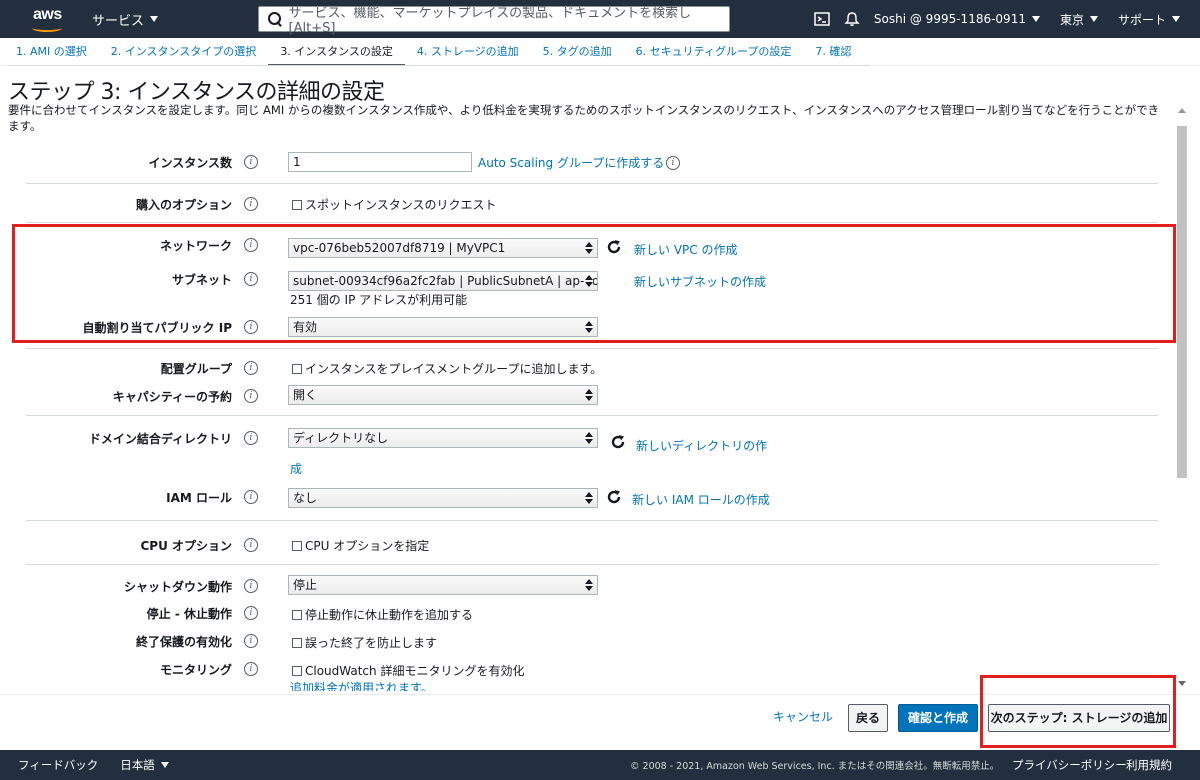 The image size is (1200, 780). Describe the element at coordinates (190, 163) in the screenshot. I see `instance-count-label: インスタンス数` at that location.